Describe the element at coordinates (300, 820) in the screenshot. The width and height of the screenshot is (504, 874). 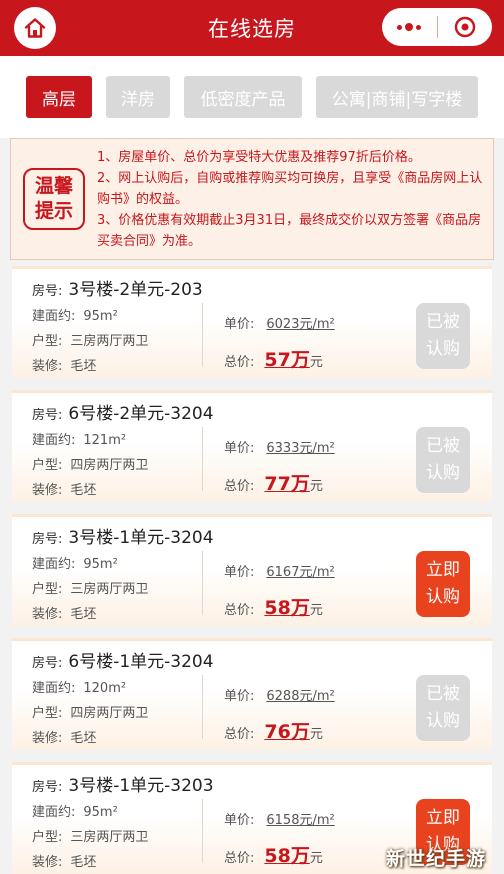
I see `unit-price-value: 6158元/m²` at that location.